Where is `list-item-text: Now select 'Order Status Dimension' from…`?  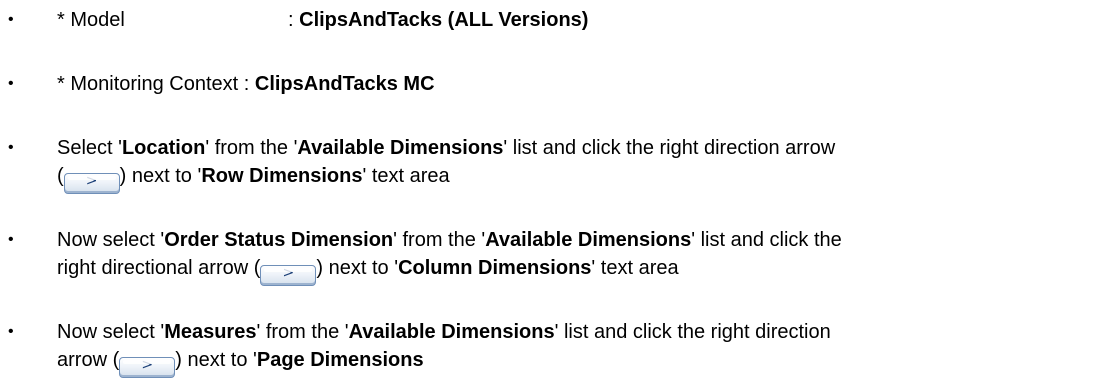
list-item-text: Now select 'Order Status Dimension' from… is located at coordinates (582, 256).